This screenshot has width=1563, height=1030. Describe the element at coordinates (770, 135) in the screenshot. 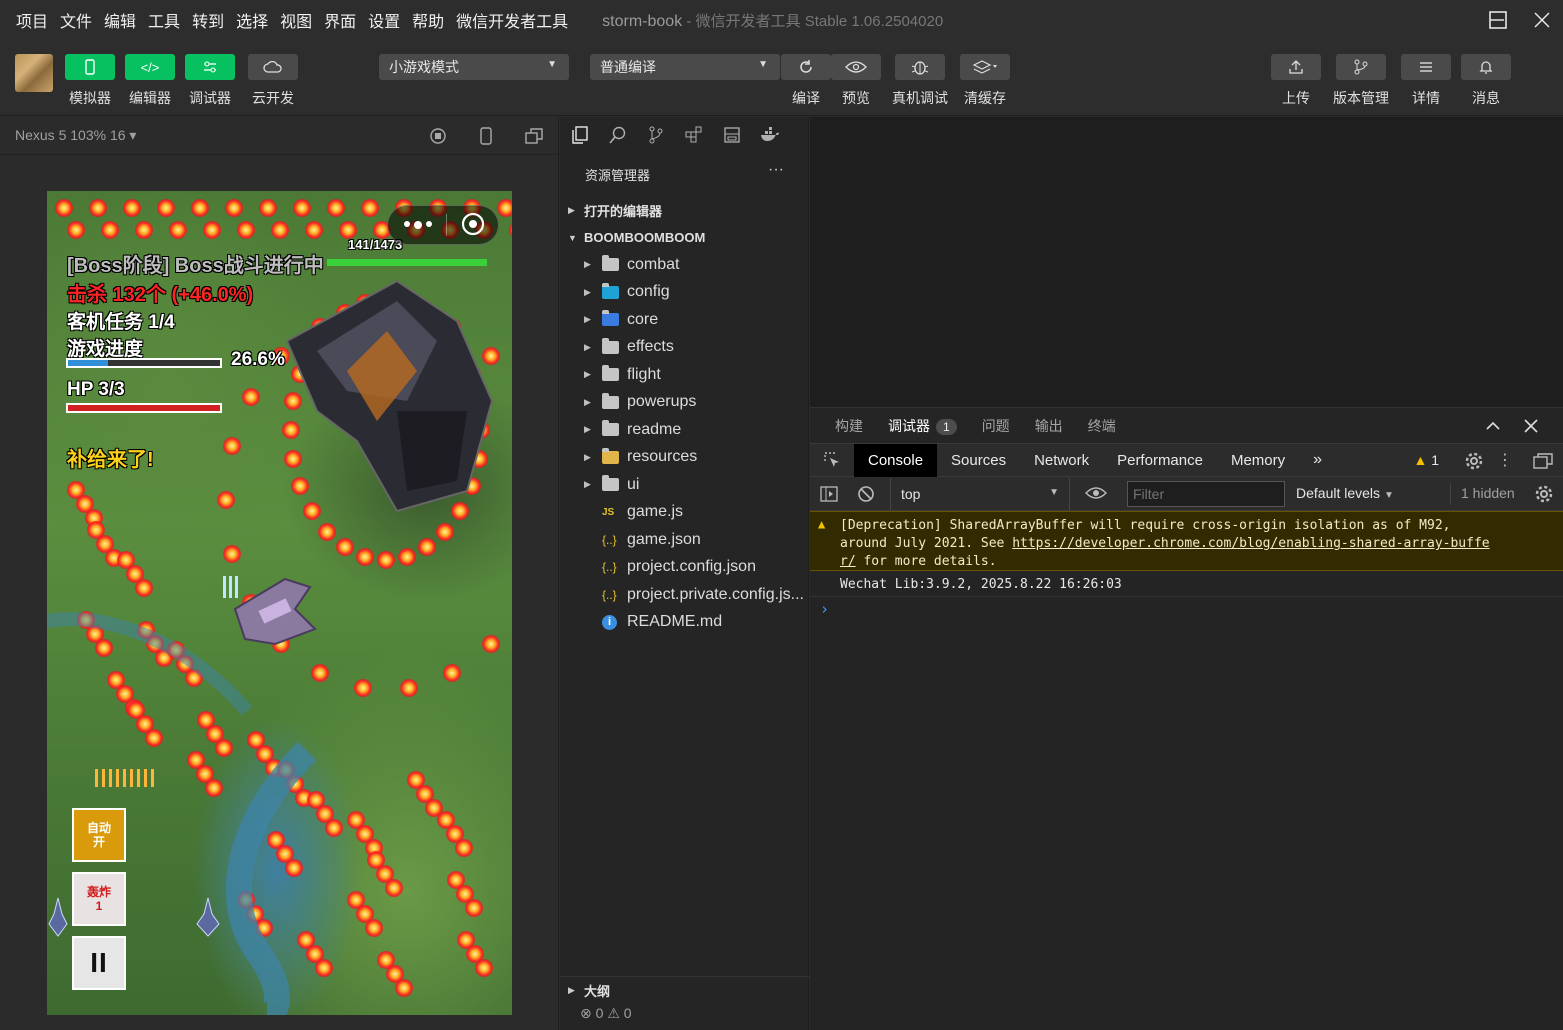

I see `docker-icon` at that location.